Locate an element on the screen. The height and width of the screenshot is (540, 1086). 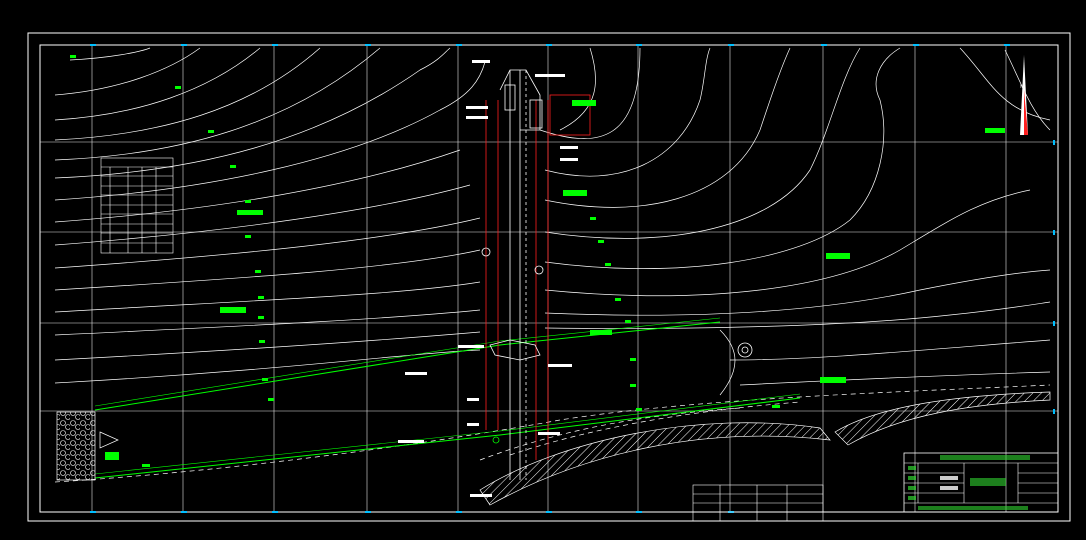
title-block is located at coordinates (981, 482).